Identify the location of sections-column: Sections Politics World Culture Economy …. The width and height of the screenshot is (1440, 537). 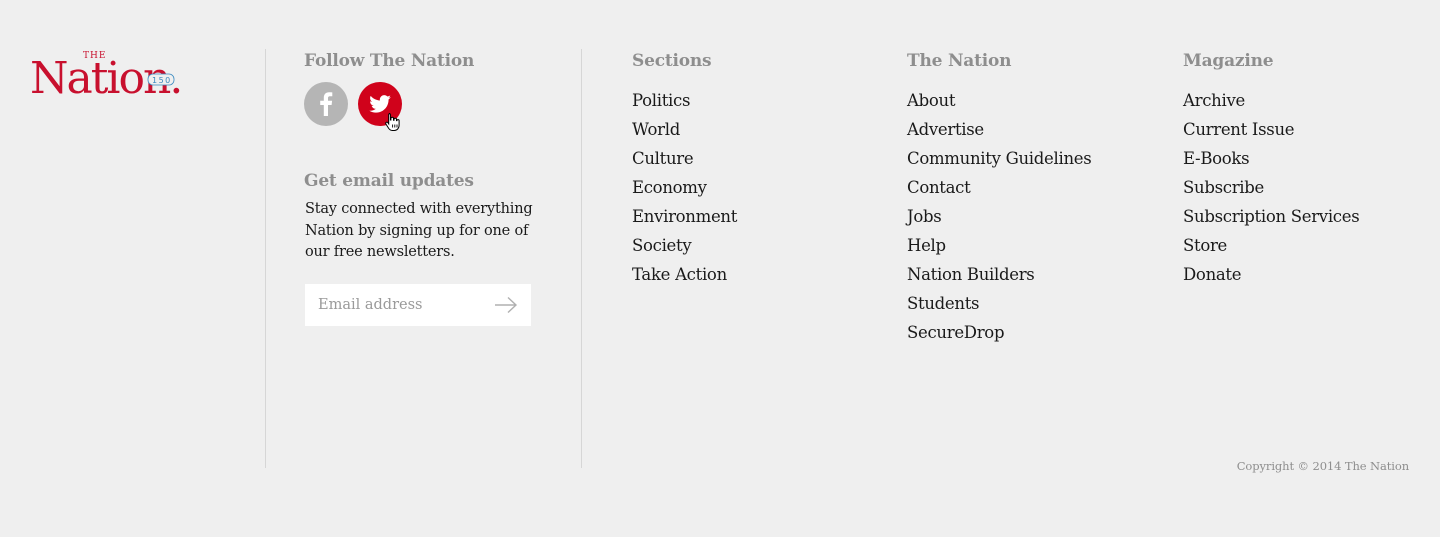
(762, 169).